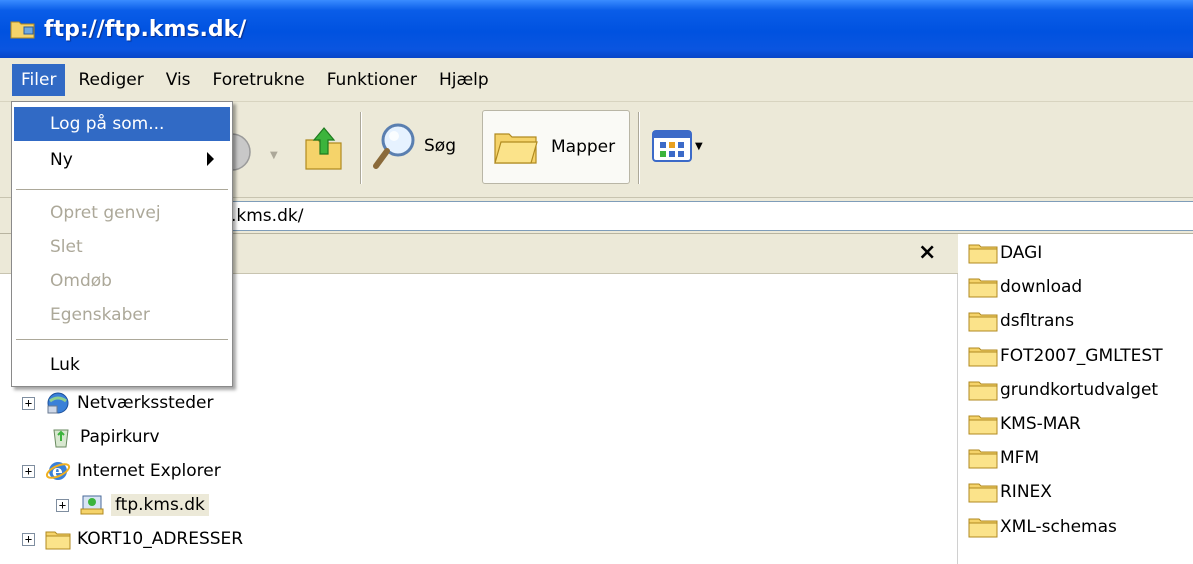 The width and height of the screenshot is (1193, 564). I want to click on tree-item-label: Netværkssteder, so click(145, 403).